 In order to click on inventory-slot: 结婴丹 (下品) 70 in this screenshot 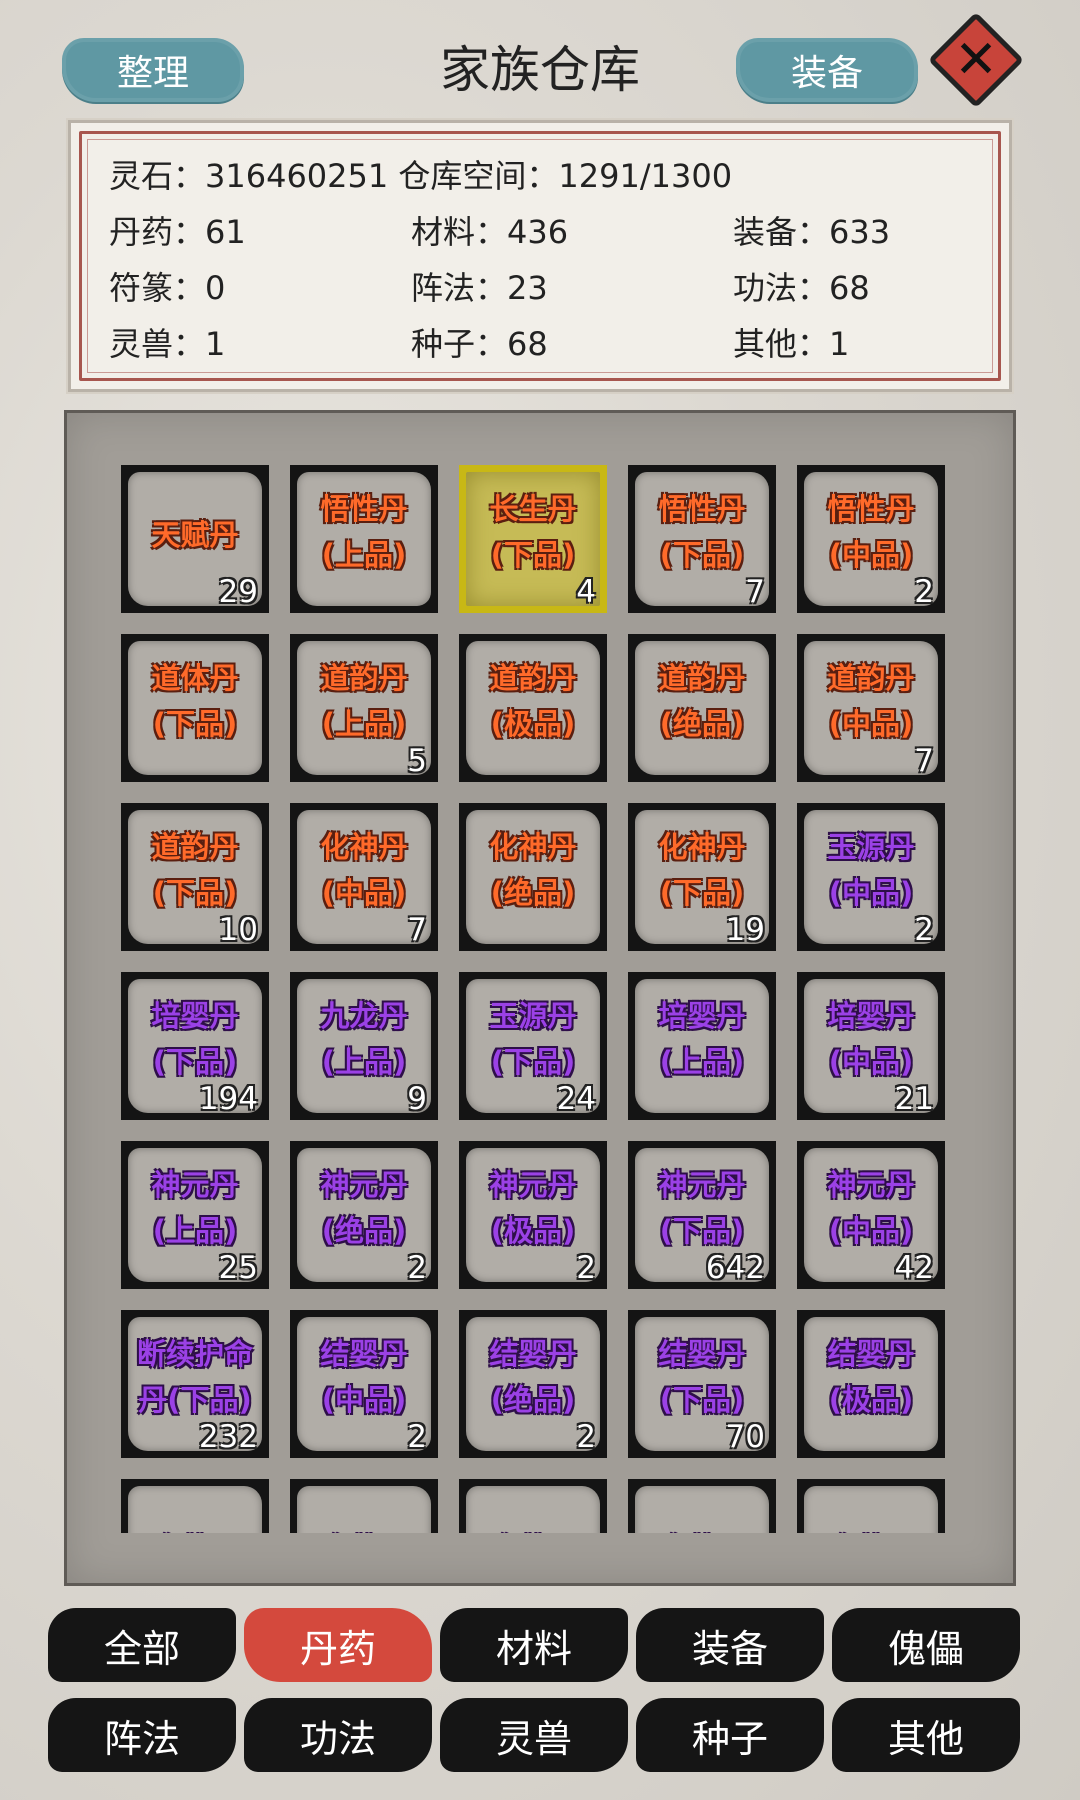, I will do `click(702, 1384)`.